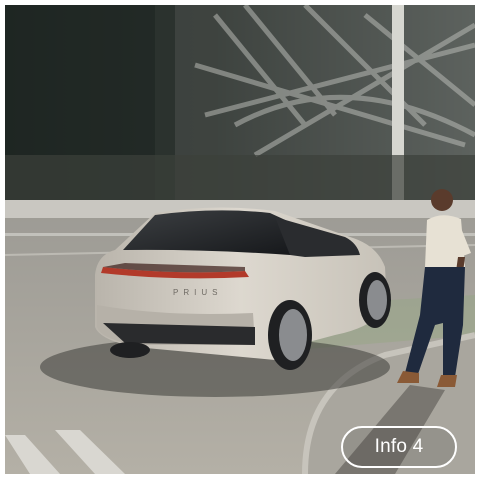 The width and height of the screenshot is (480, 479). Describe the element at coordinates (197, 292) in the screenshot. I see `svg-text: PRIUS` at that location.